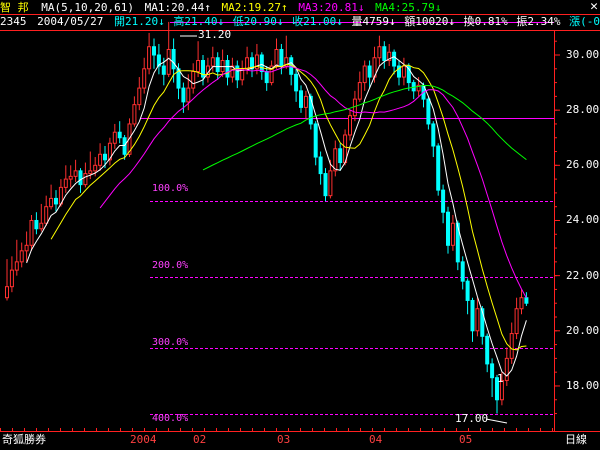 The width and height of the screenshot is (600, 450). What do you see at coordinates (583, 54) in the screenshot?
I see `y-tick-label: 30.00` at bounding box center [583, 54].